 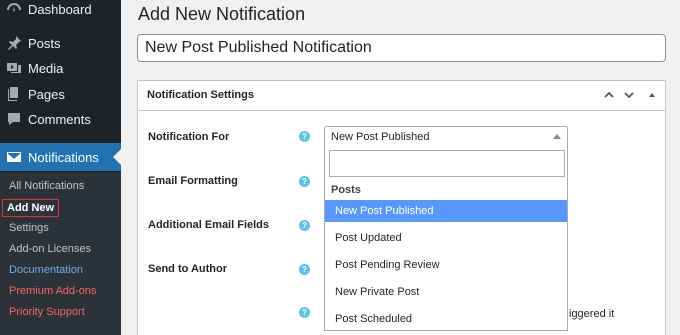 I want to click on submenu-addon-licenses: Add-on Licenses, so click(x=50, y=249).